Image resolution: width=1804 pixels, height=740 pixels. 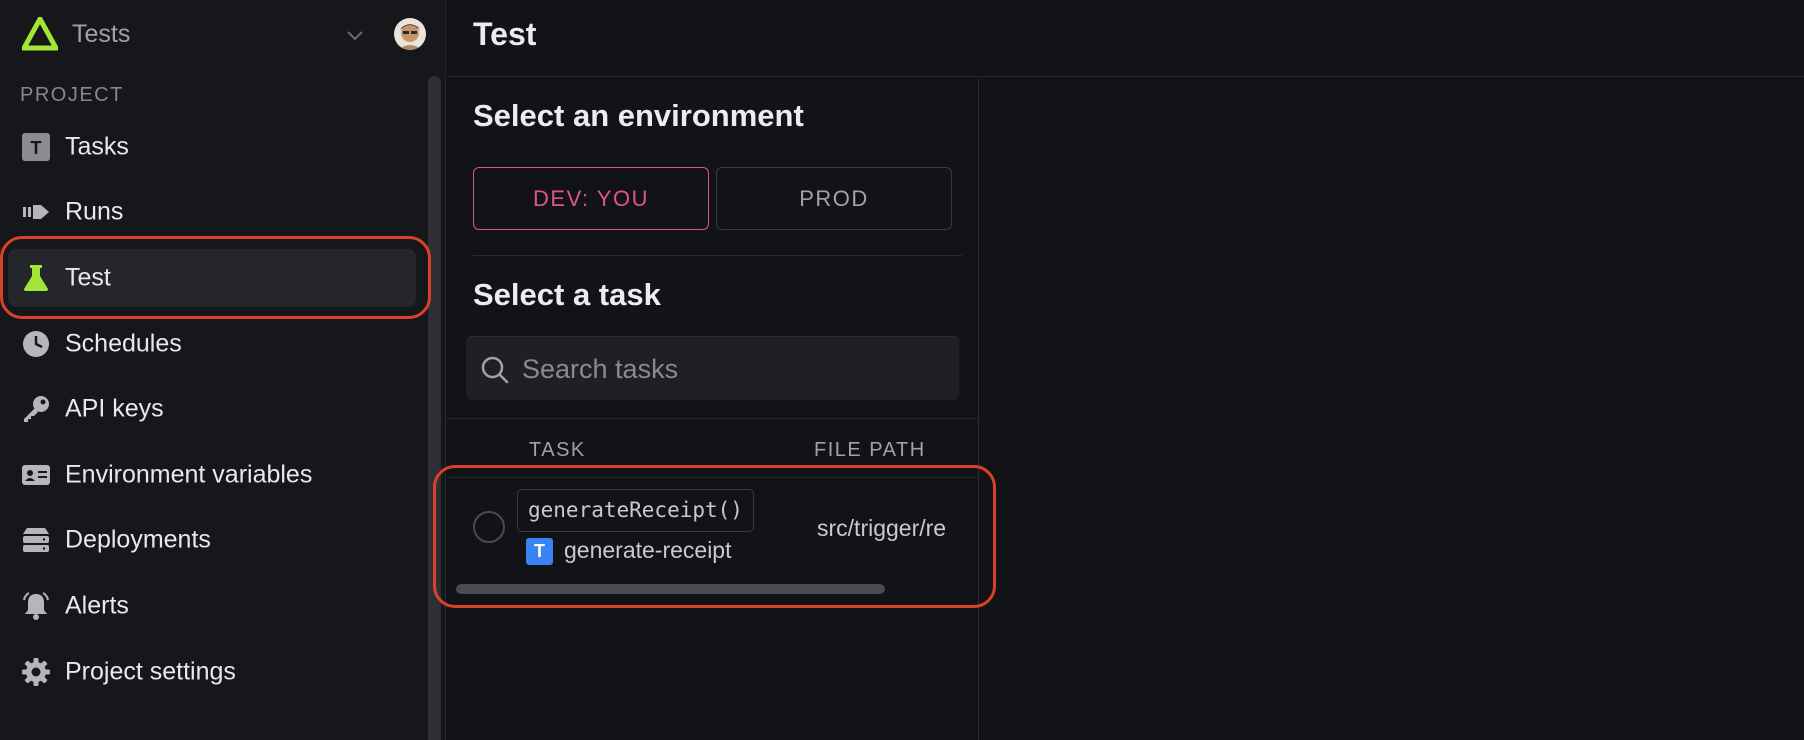 What do you see at coordinates (638, 115) in the screenshot?
I see `environment-heading: Select an environment` at bounding box center [638, 115].